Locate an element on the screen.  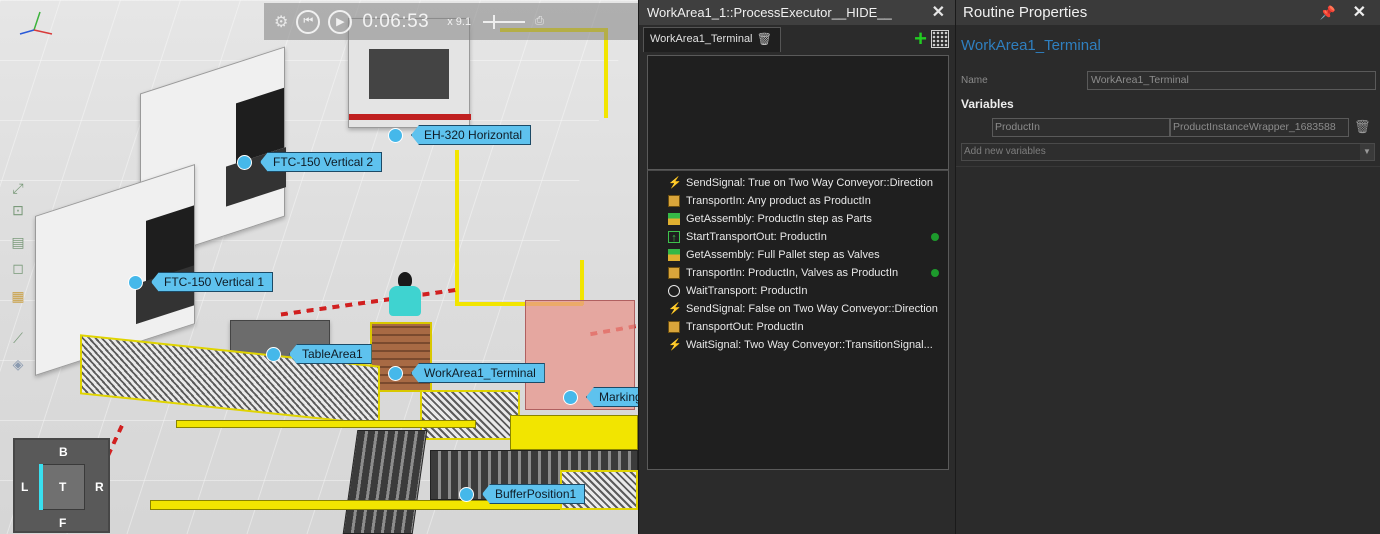
panel-header: WorkArea1_1::ProcessExecutor__HIDE__ ✕ is located at coordinates (797, 12).